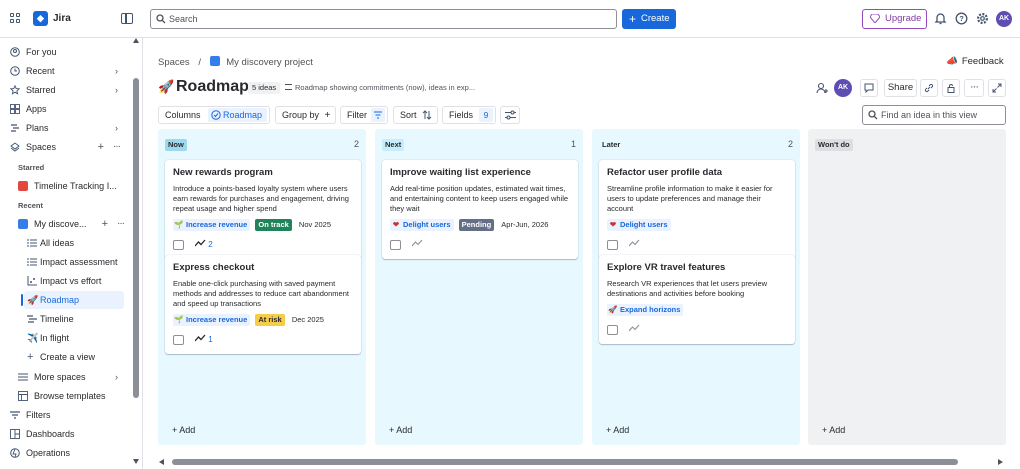 This screenshot has width=1020, height=469. I want to click on sidebar-item-plans: Plans ›, so click(67, 128).